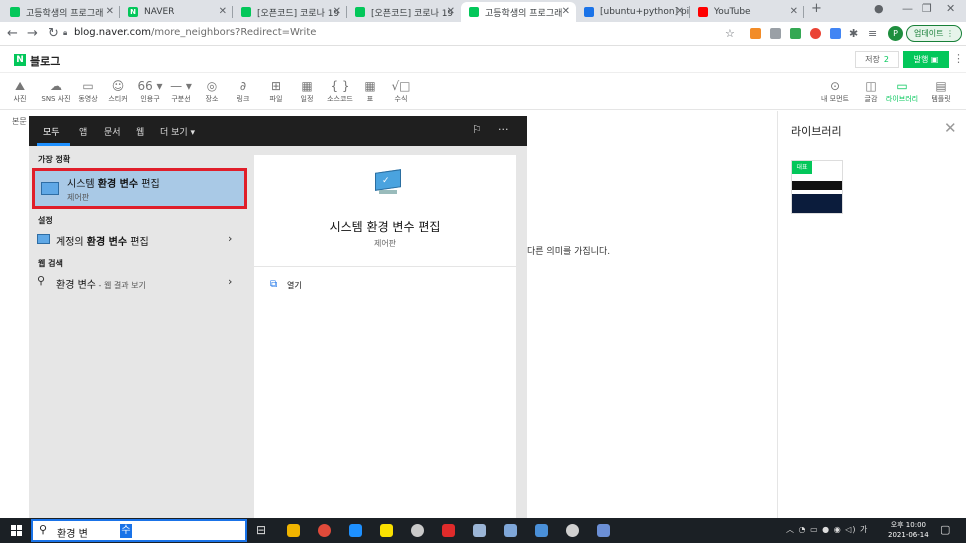 The height and width of the screenshot is (543, 966). What do you see at coordinates (20, 60) in the screenshot?
I see `naver-logo: N` at bounding box center [20, 60].